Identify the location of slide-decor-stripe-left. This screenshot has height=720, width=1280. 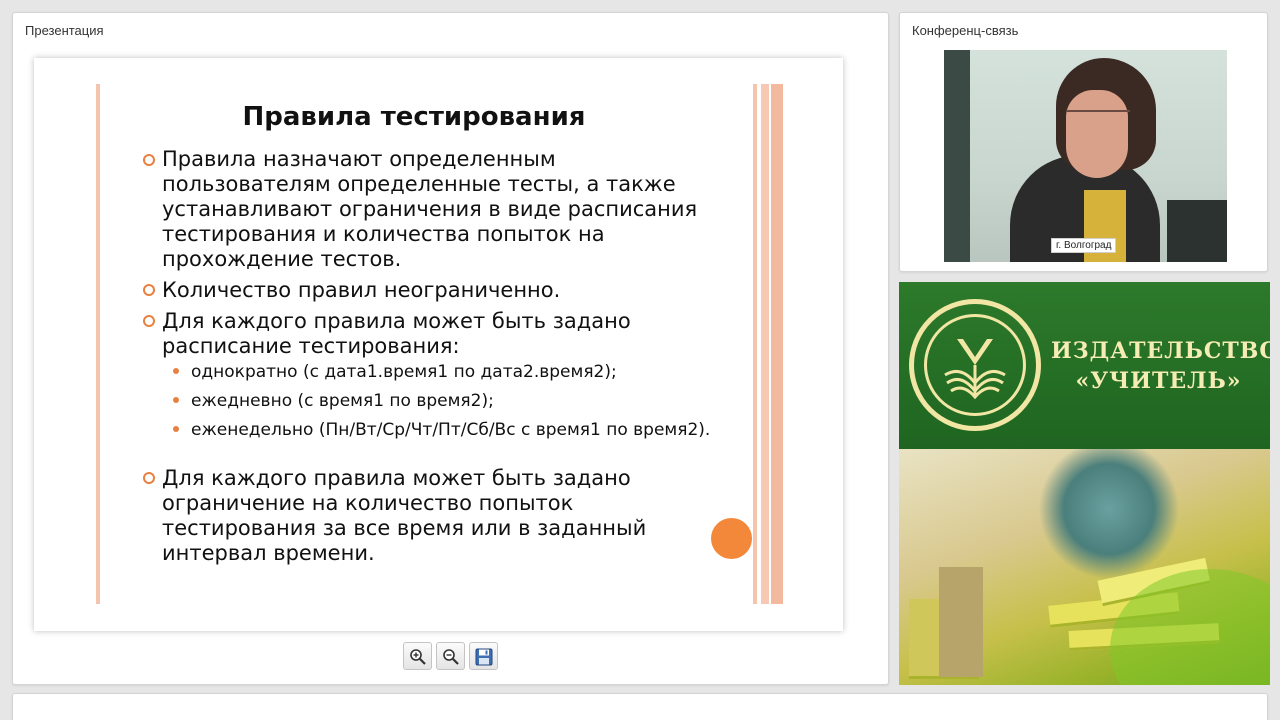
(98, 344).